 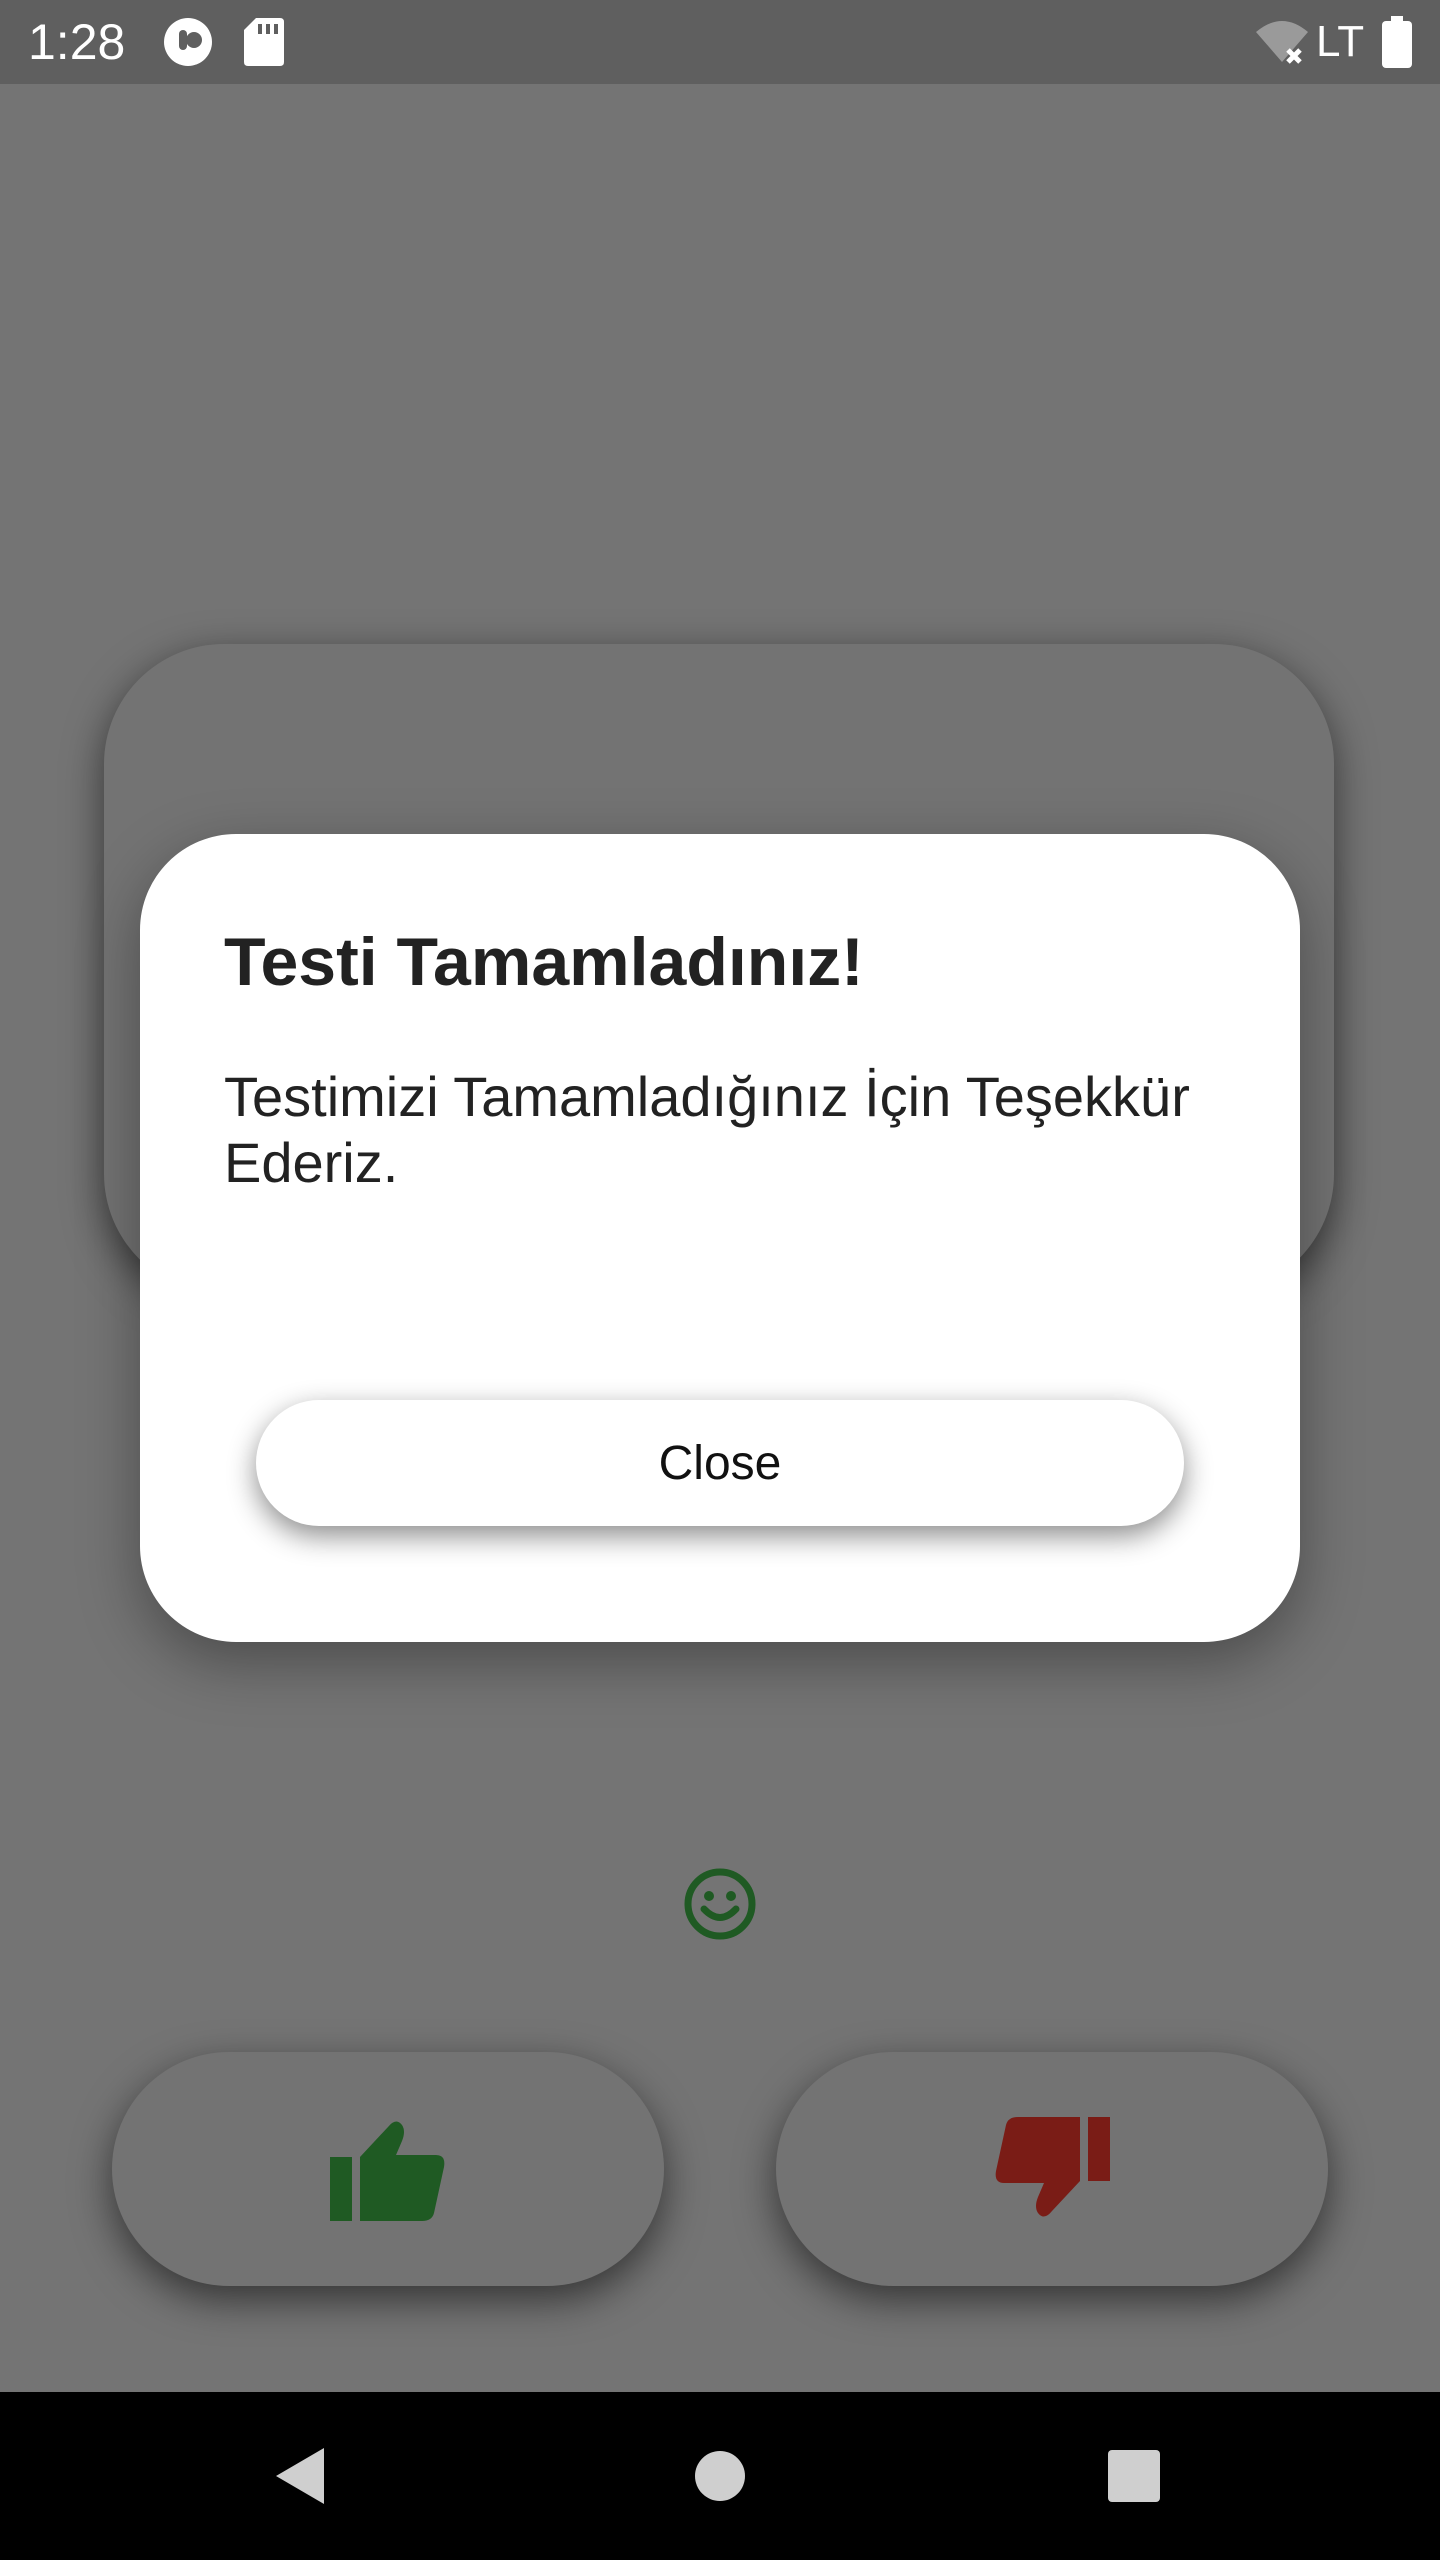 I want to click on nav-home-button, so click(x=720, y=2476).